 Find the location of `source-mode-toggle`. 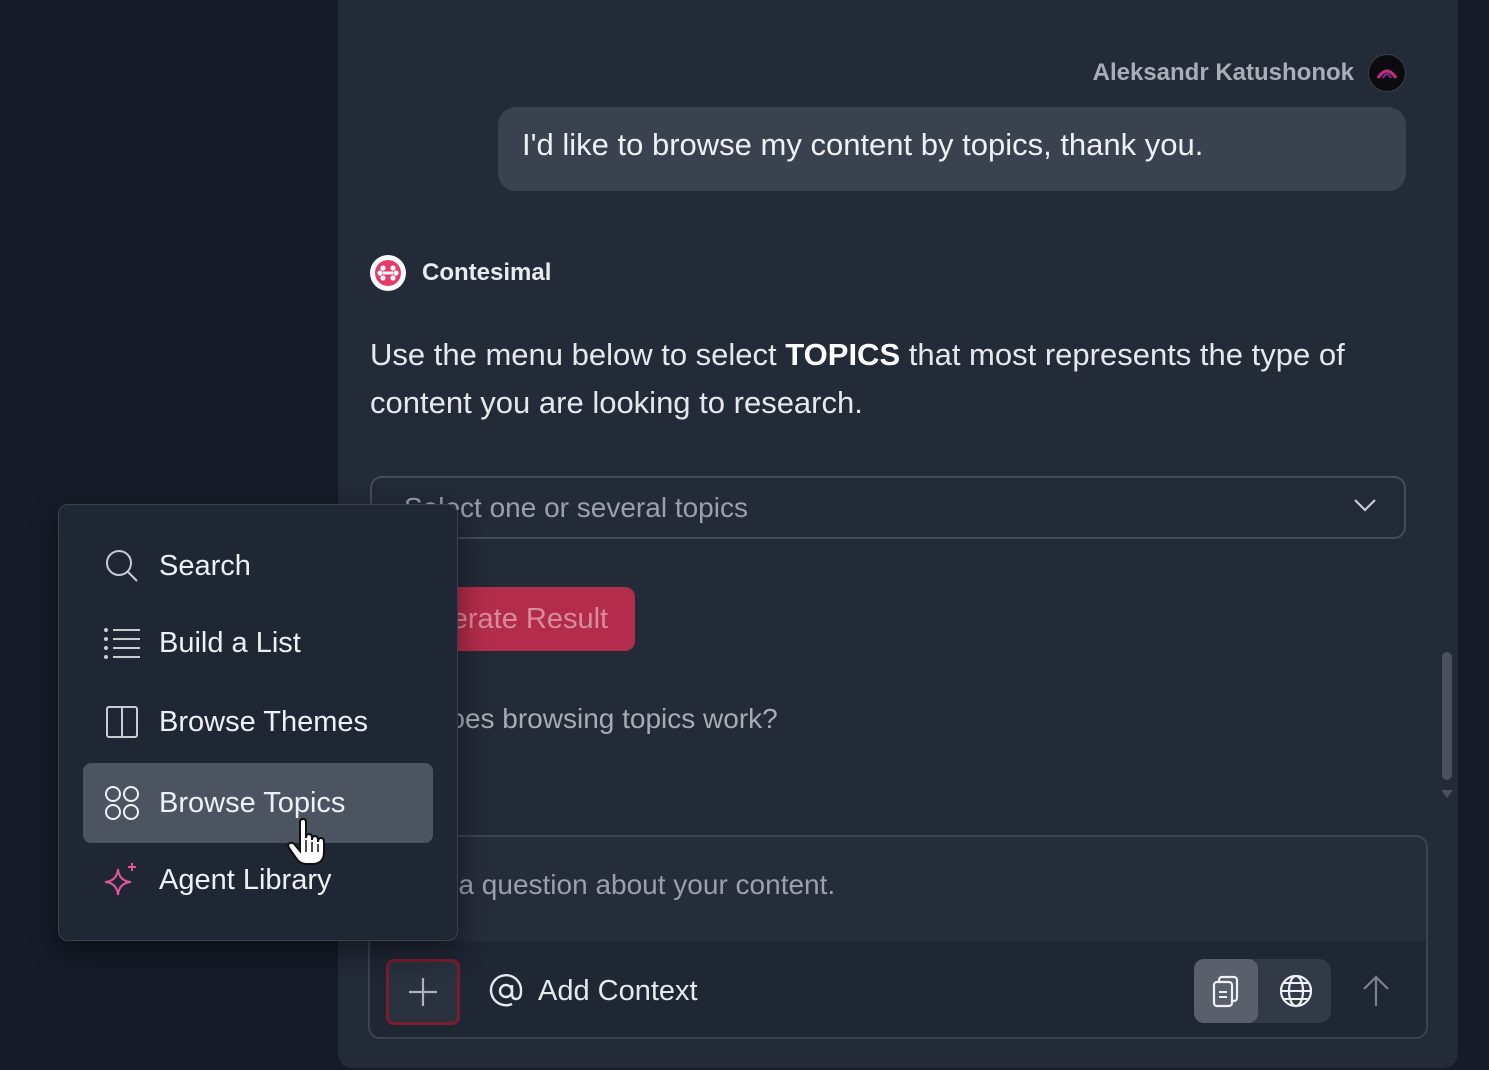

source-mode-toggle is located at coordinates (1262, 991).